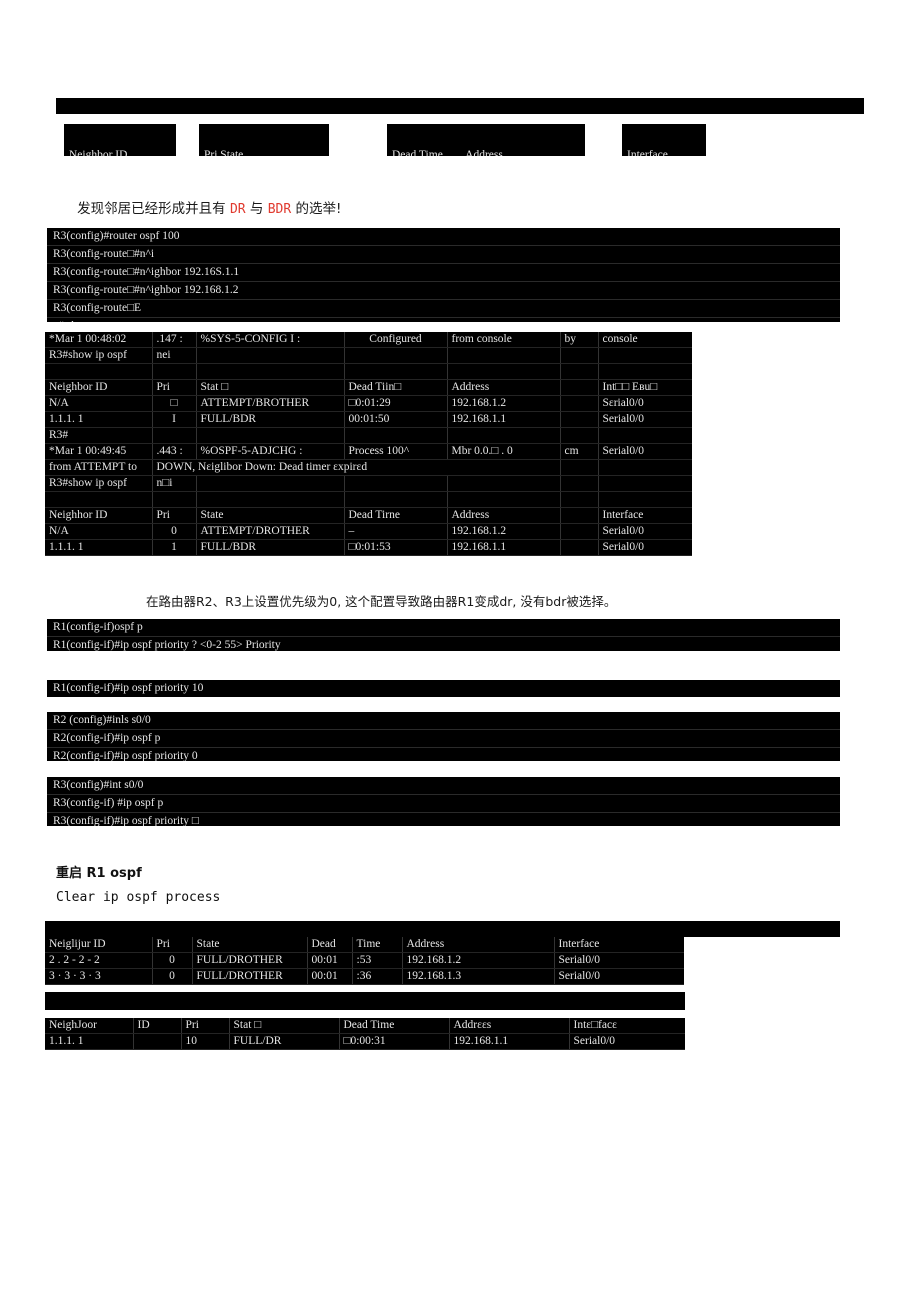 The width and height of the screenshot is (920, 1302). Describe the element at coordinates (126, 820) in the screenshot. I see `terminal-line: R3(config-if)#ip ospf priority □` at that location.